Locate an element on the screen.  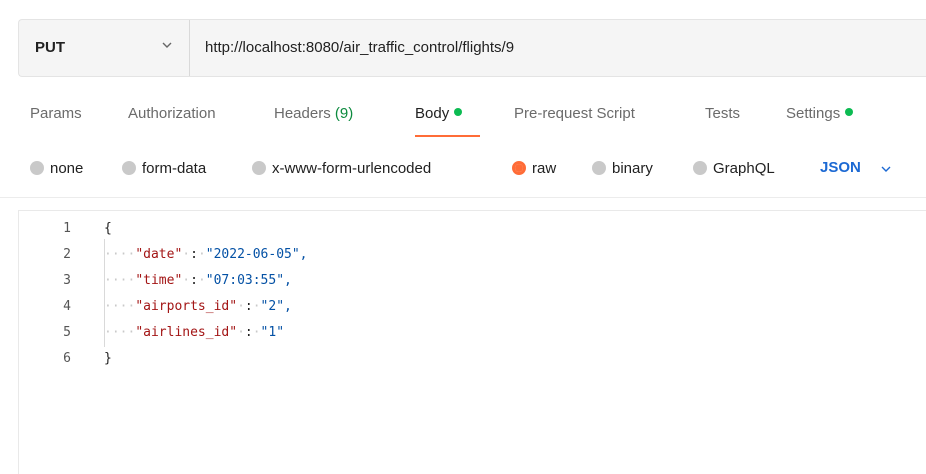
radio-urlencoded: x-www-form-urlencoded is located at coordinates (341, 170).